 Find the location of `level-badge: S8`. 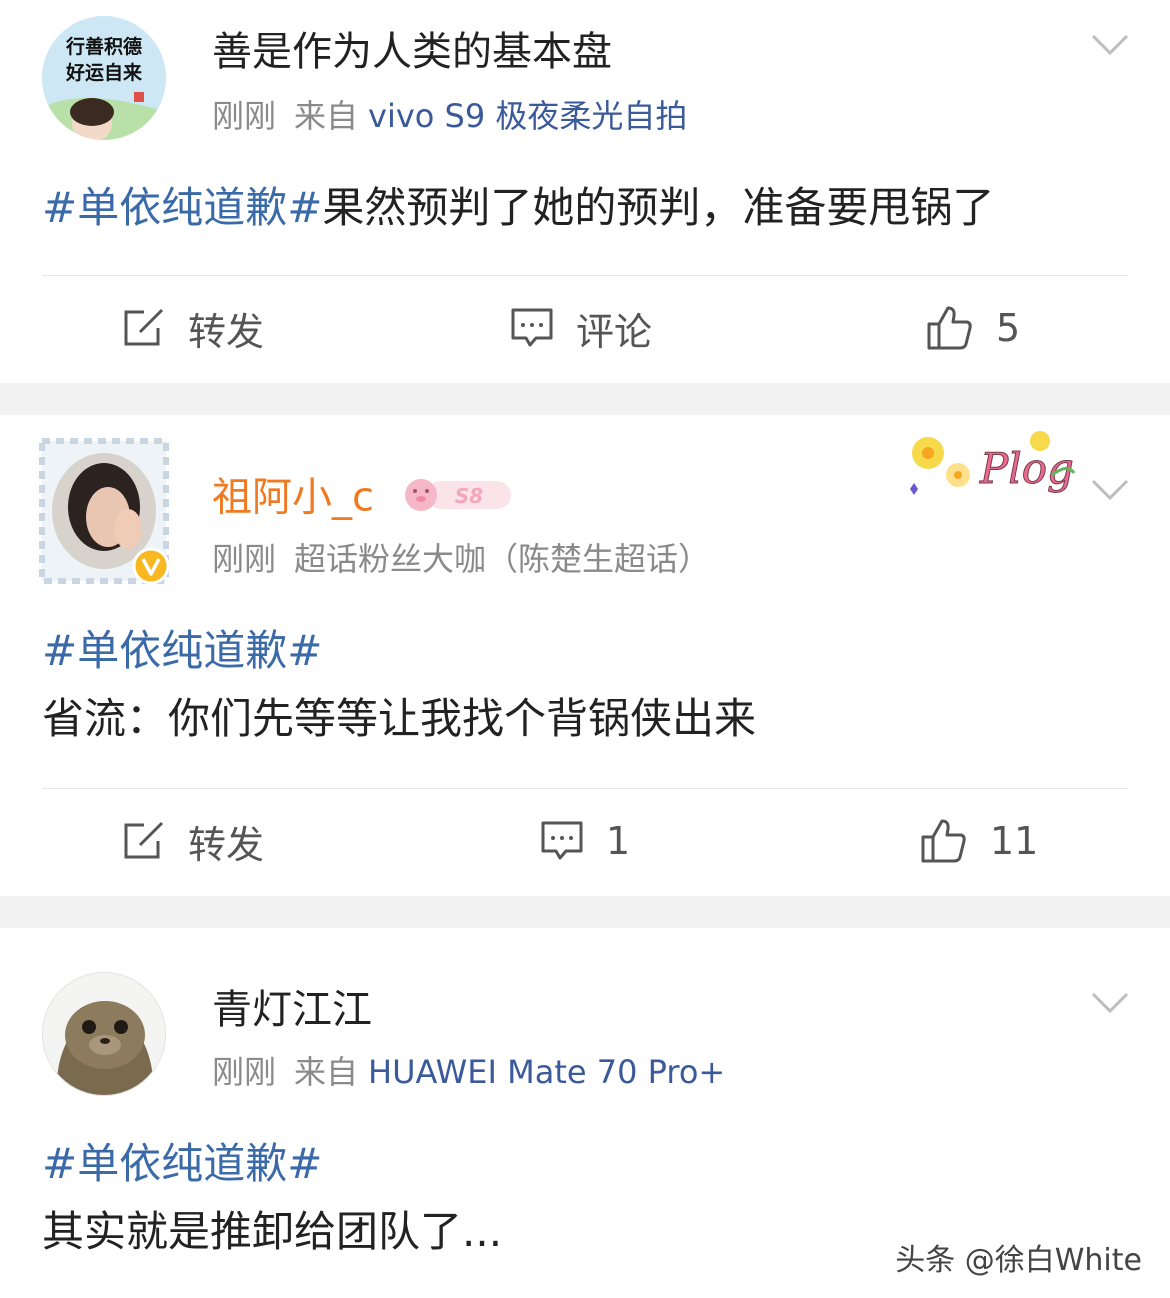

level-badge: S8 is located at coordinates (457, 499).